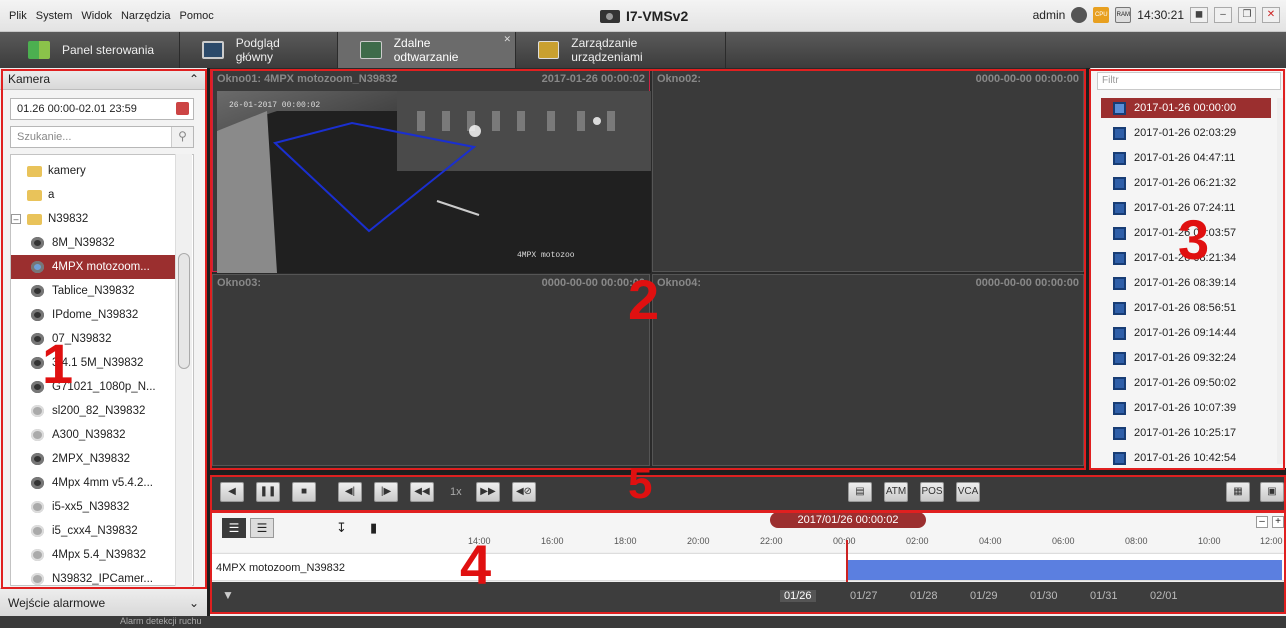 Image resolution: width=1286 pixels, height=628 pixels. What do you see at coordinates (96, 16) in the screenshot?
I see `menu-view: Widok` at bounding box center [96, 16].